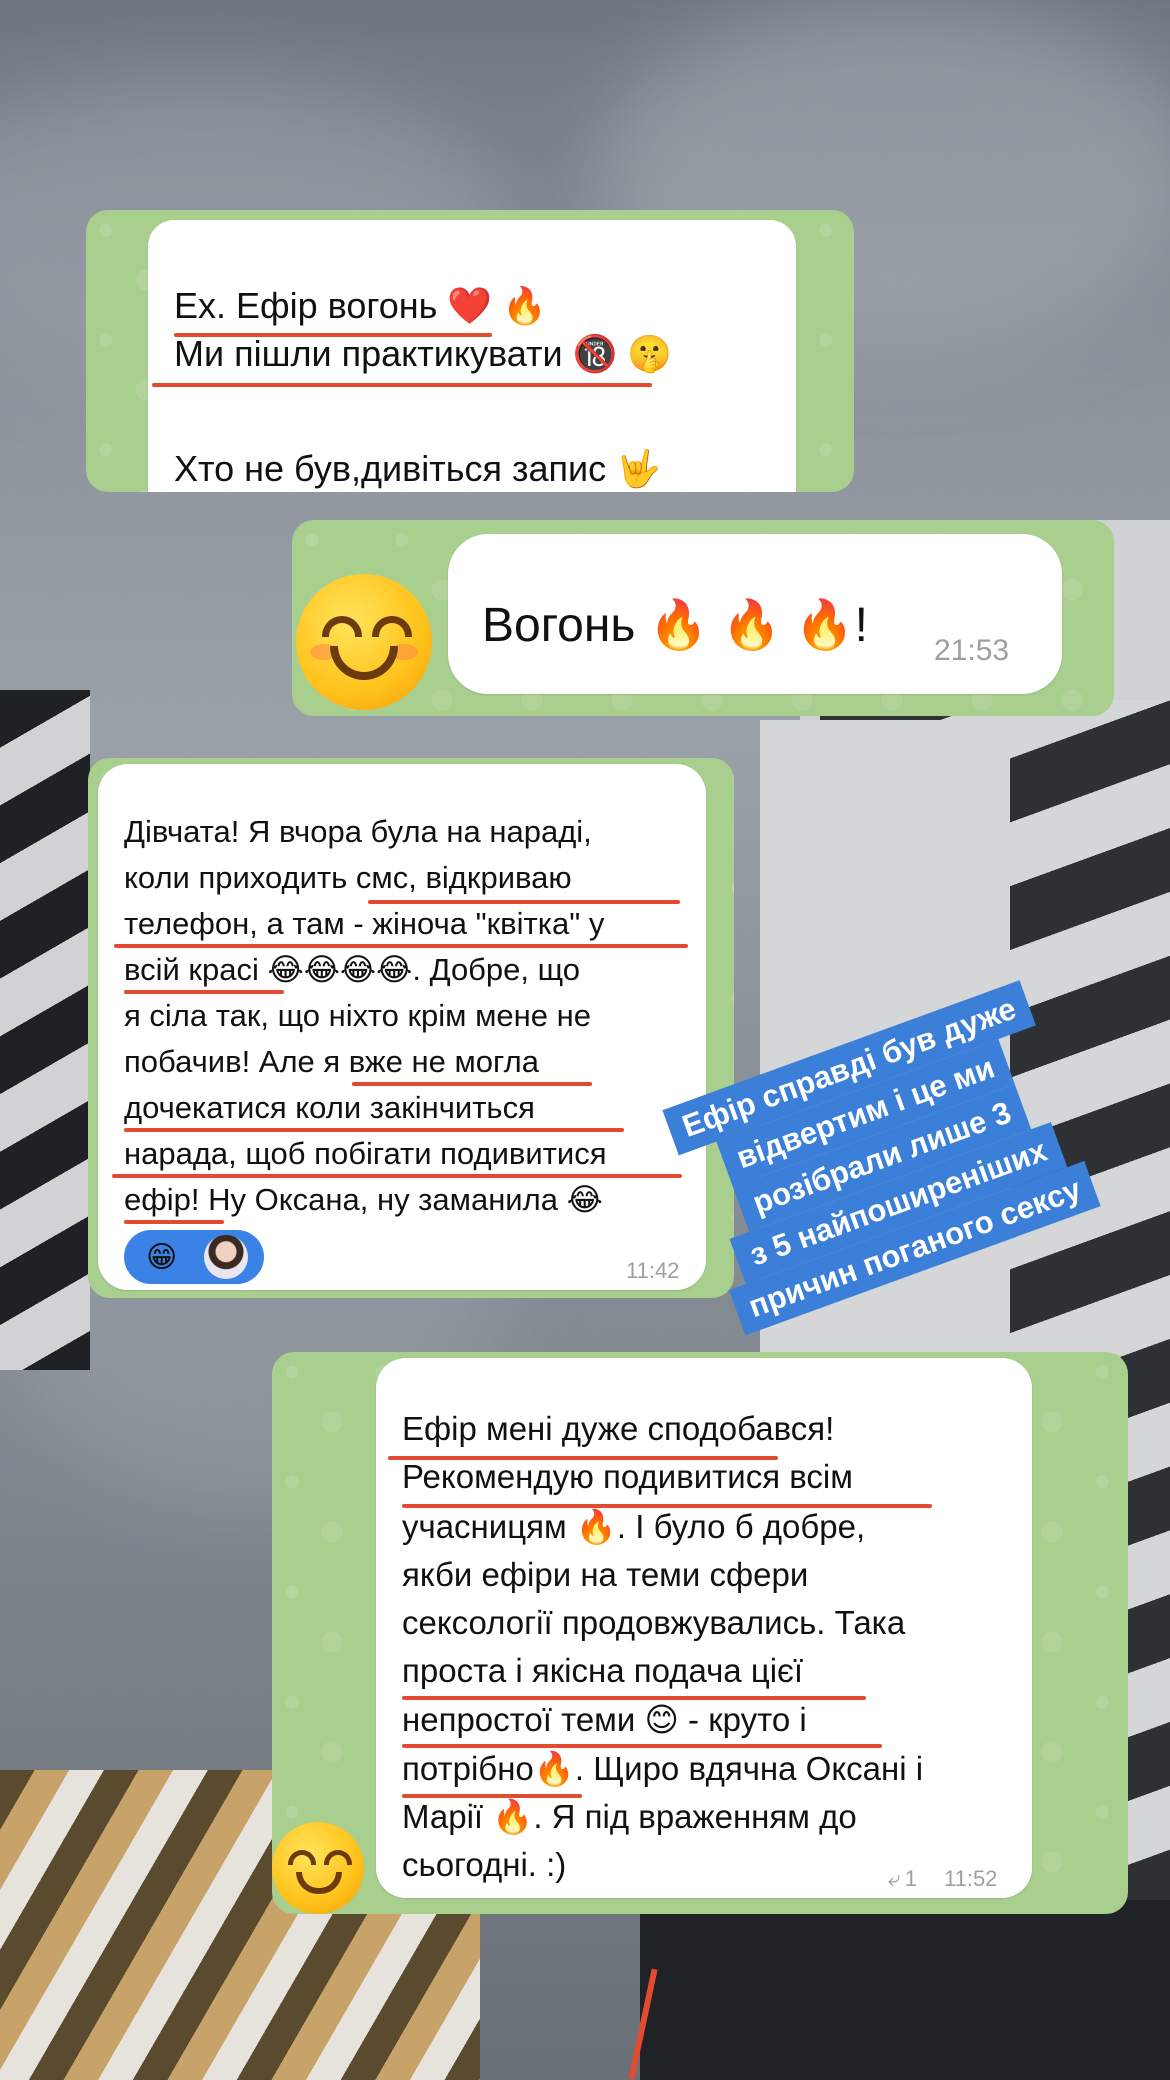 The height and width of the screenshot is (2080, 1170). What do you see at coordinates (902, 1879) in the screenshot?
I see `reply-indicator: ⤶ 1` at bounding box center [902, 1879].